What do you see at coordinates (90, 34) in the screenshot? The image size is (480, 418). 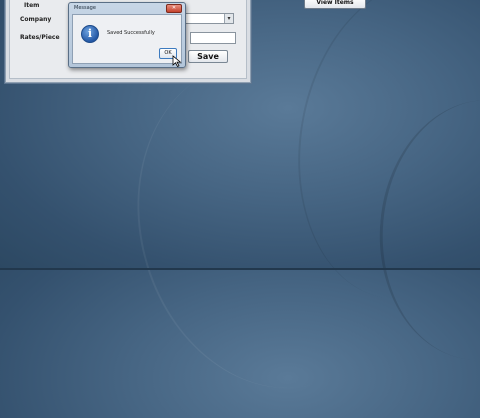 I see `info-icon: i` at bounding box center [90, 34].